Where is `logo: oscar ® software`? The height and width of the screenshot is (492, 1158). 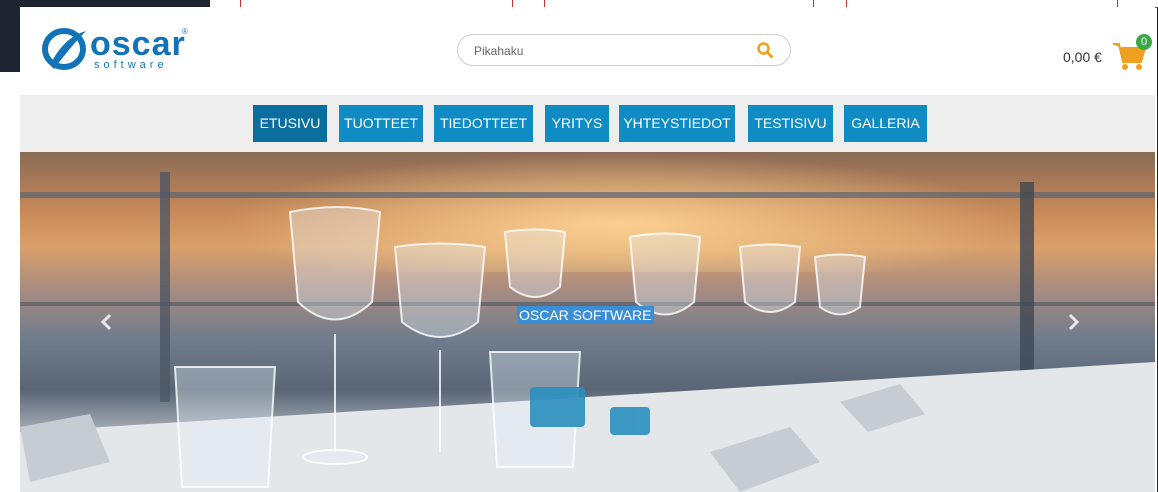 logo: oscar ® software is located at coordinates (117, 50).